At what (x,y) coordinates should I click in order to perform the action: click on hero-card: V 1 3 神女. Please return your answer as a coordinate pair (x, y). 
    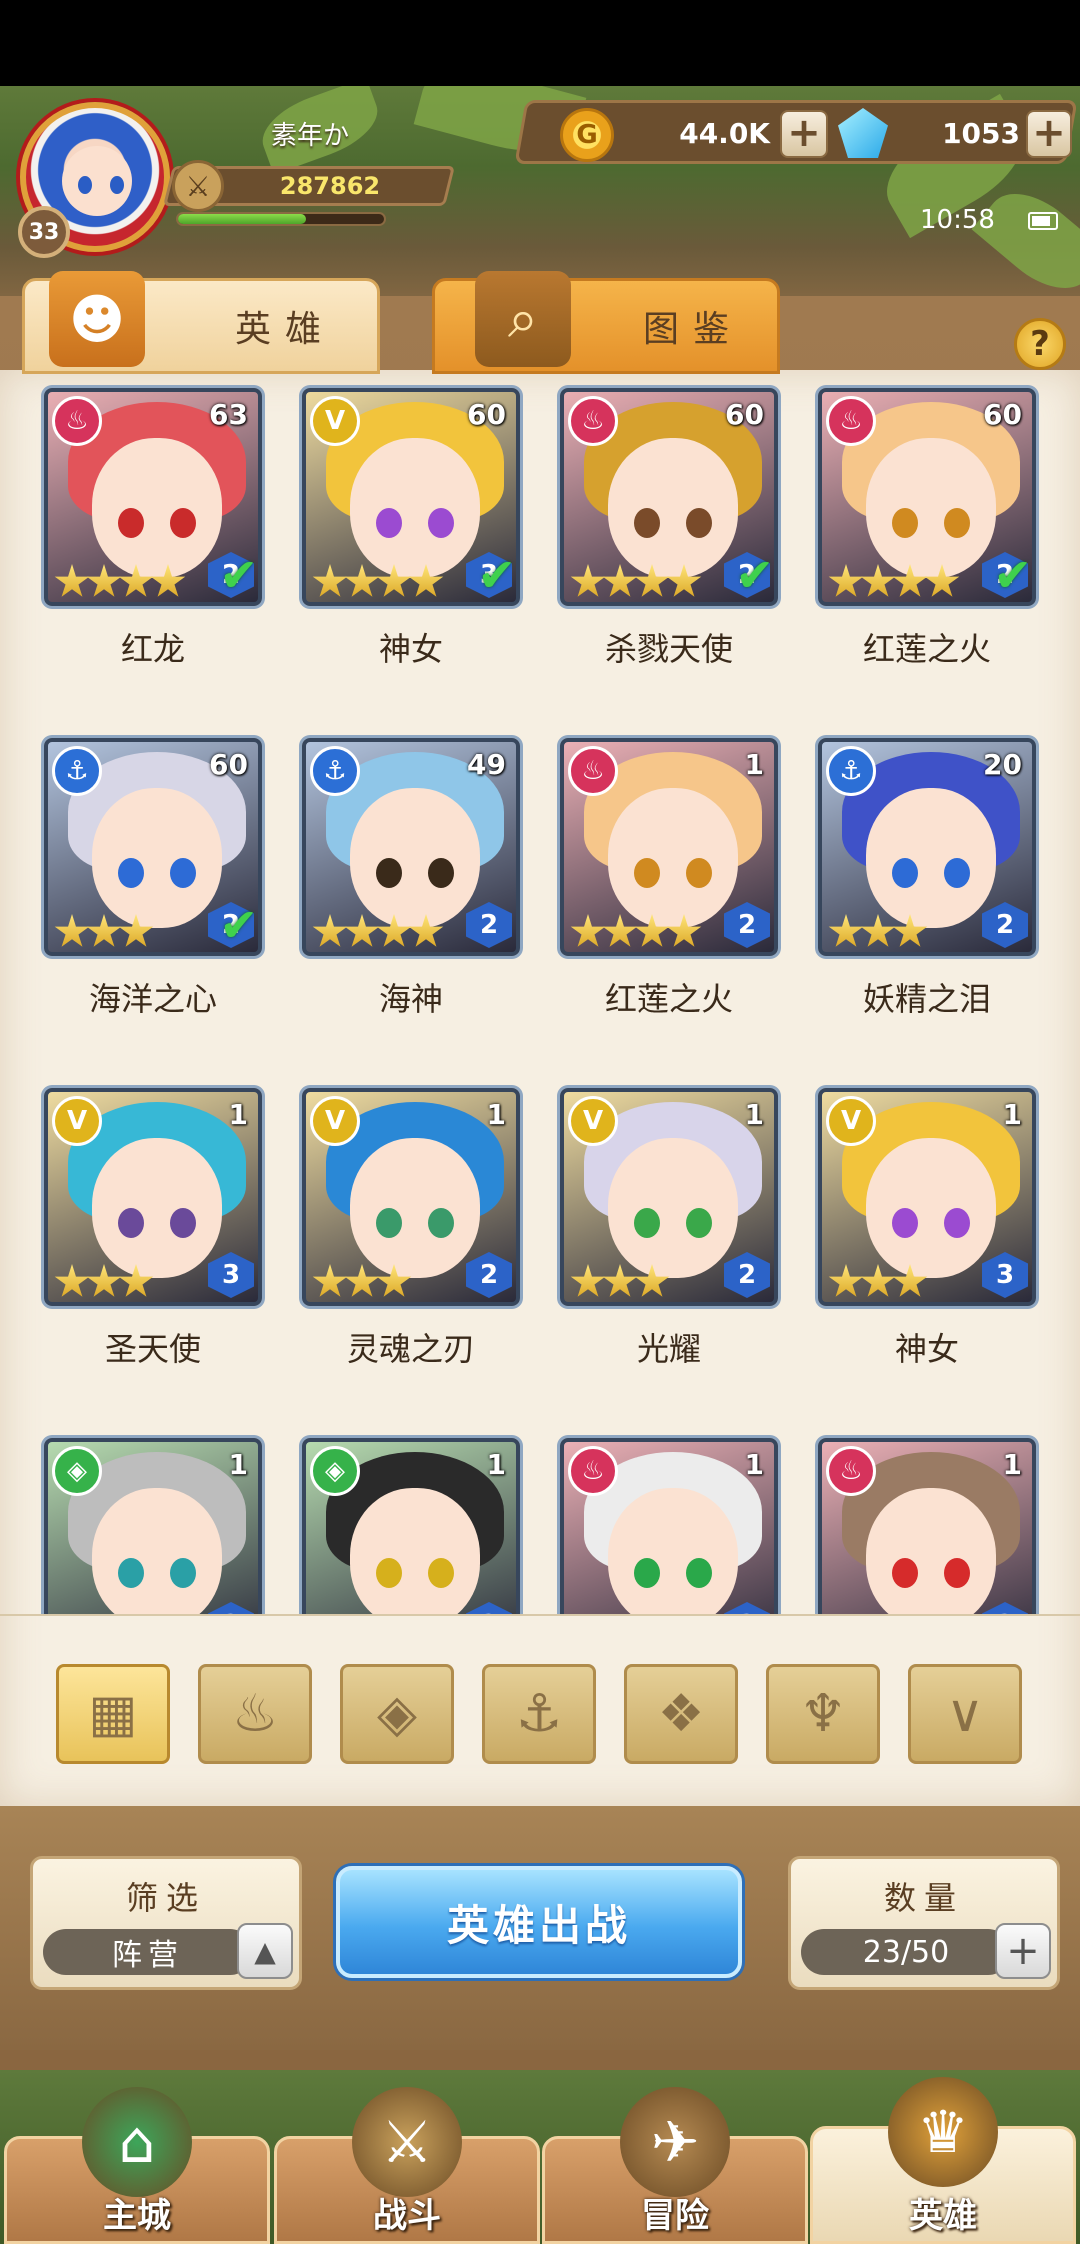
    Looking at the image, I should click on (927, 1228).